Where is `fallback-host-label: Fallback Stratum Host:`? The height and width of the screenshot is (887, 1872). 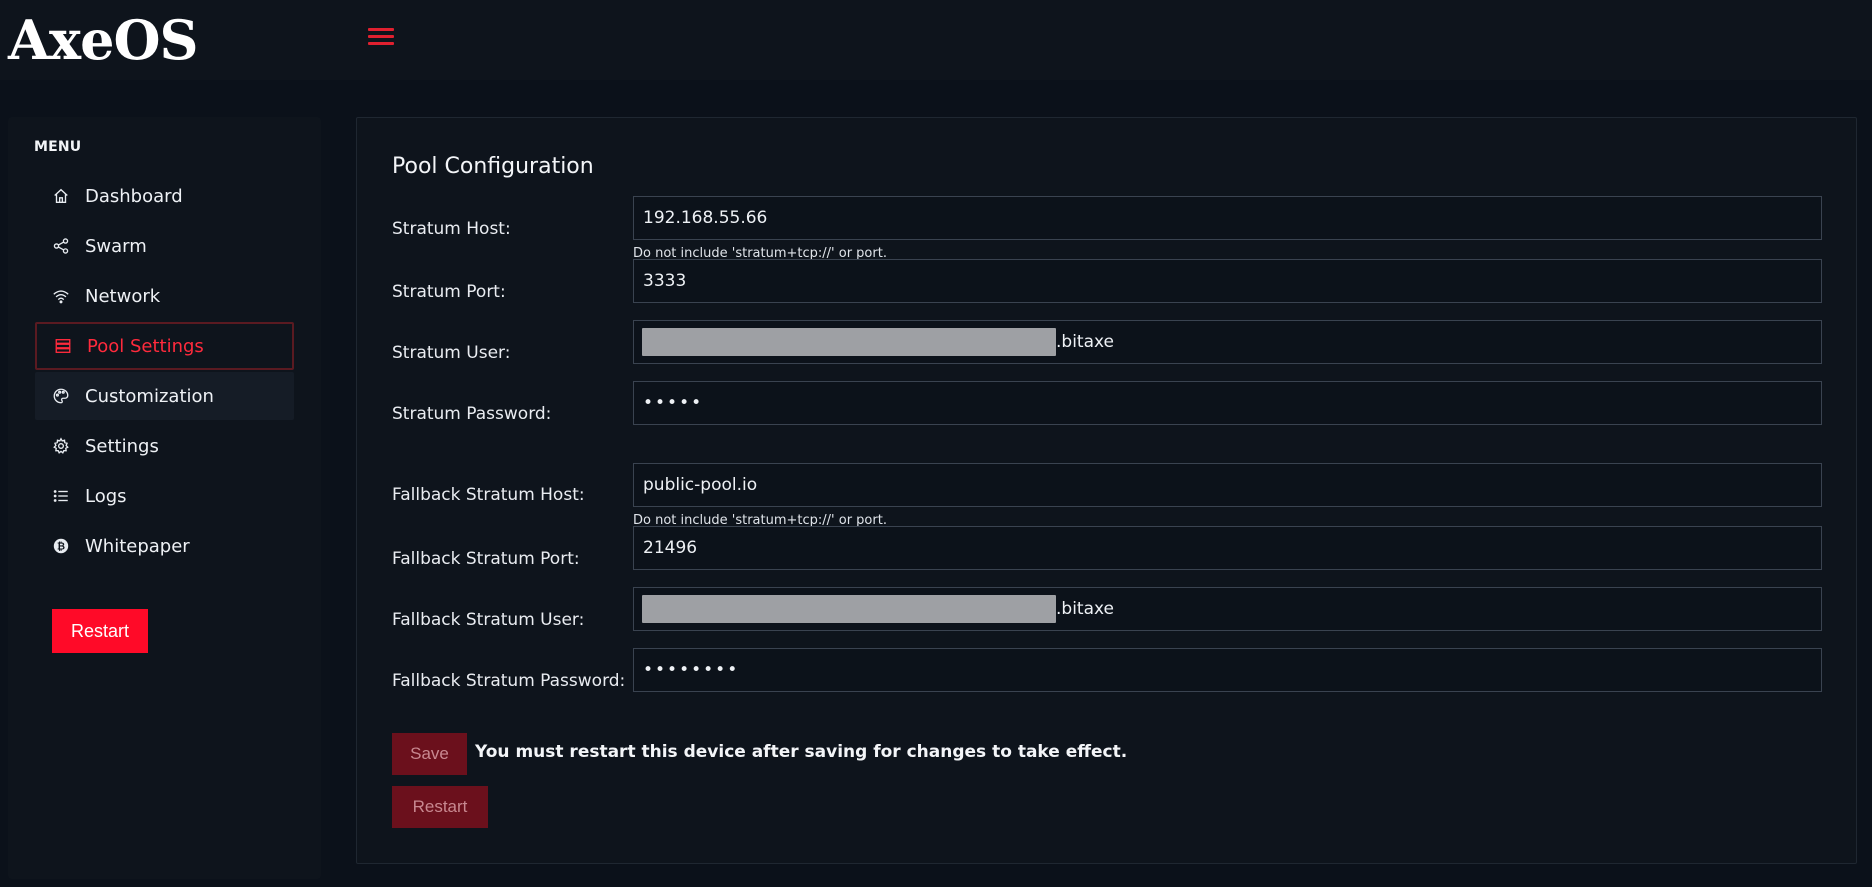
fallback-host-label: Fallback Stratum Host: is located at coordinates (488, 495).